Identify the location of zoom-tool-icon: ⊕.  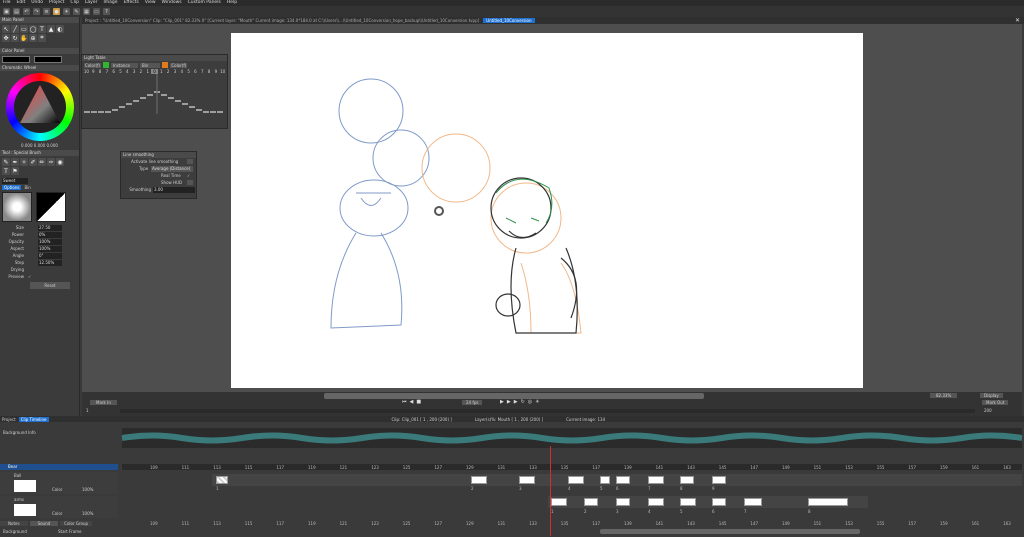
(33, 38).